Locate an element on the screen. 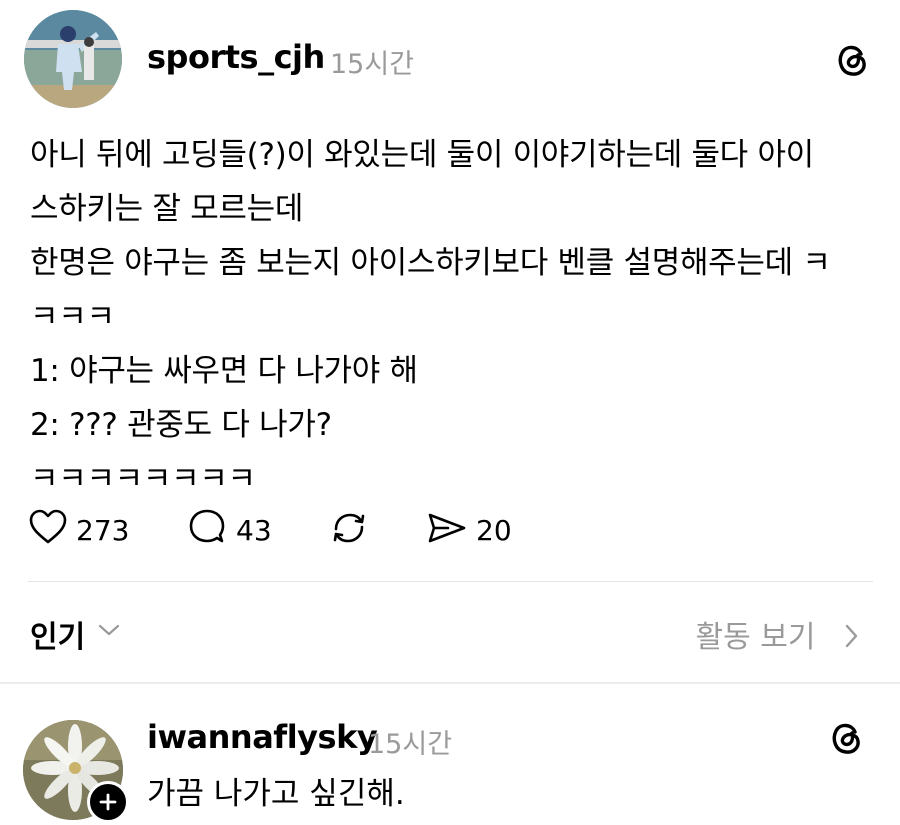  post-username: sports_cjh is located at coordinates (236, 57).